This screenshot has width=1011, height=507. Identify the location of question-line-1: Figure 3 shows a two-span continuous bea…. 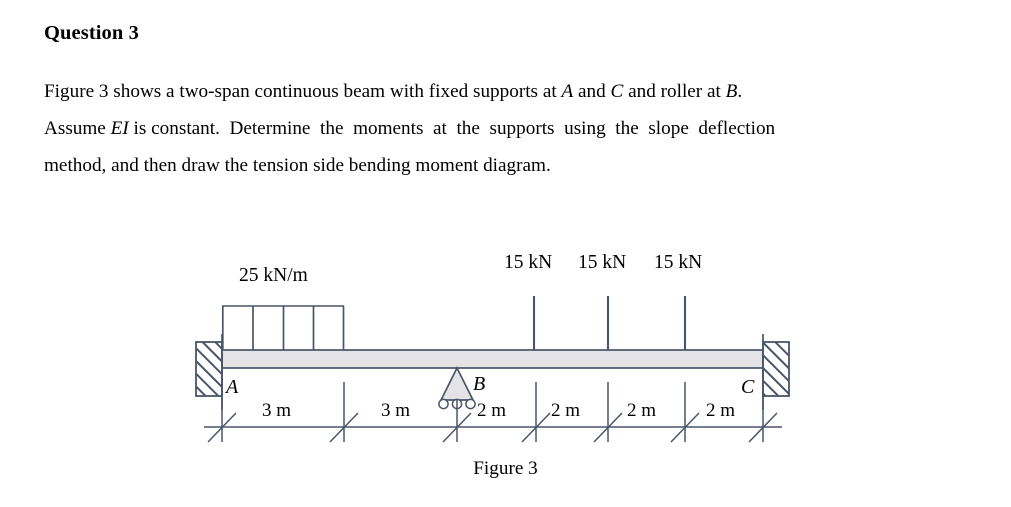
(393, 91).